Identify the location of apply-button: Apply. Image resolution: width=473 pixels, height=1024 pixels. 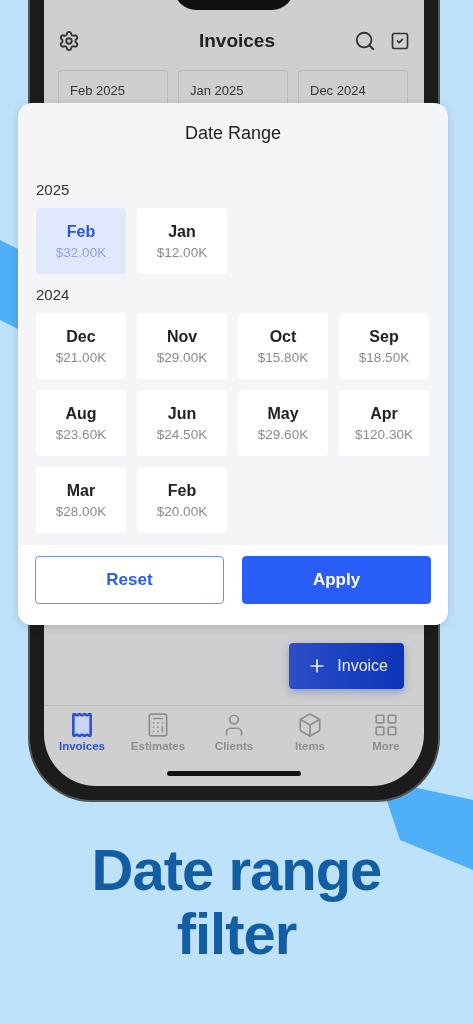
(336, 580).